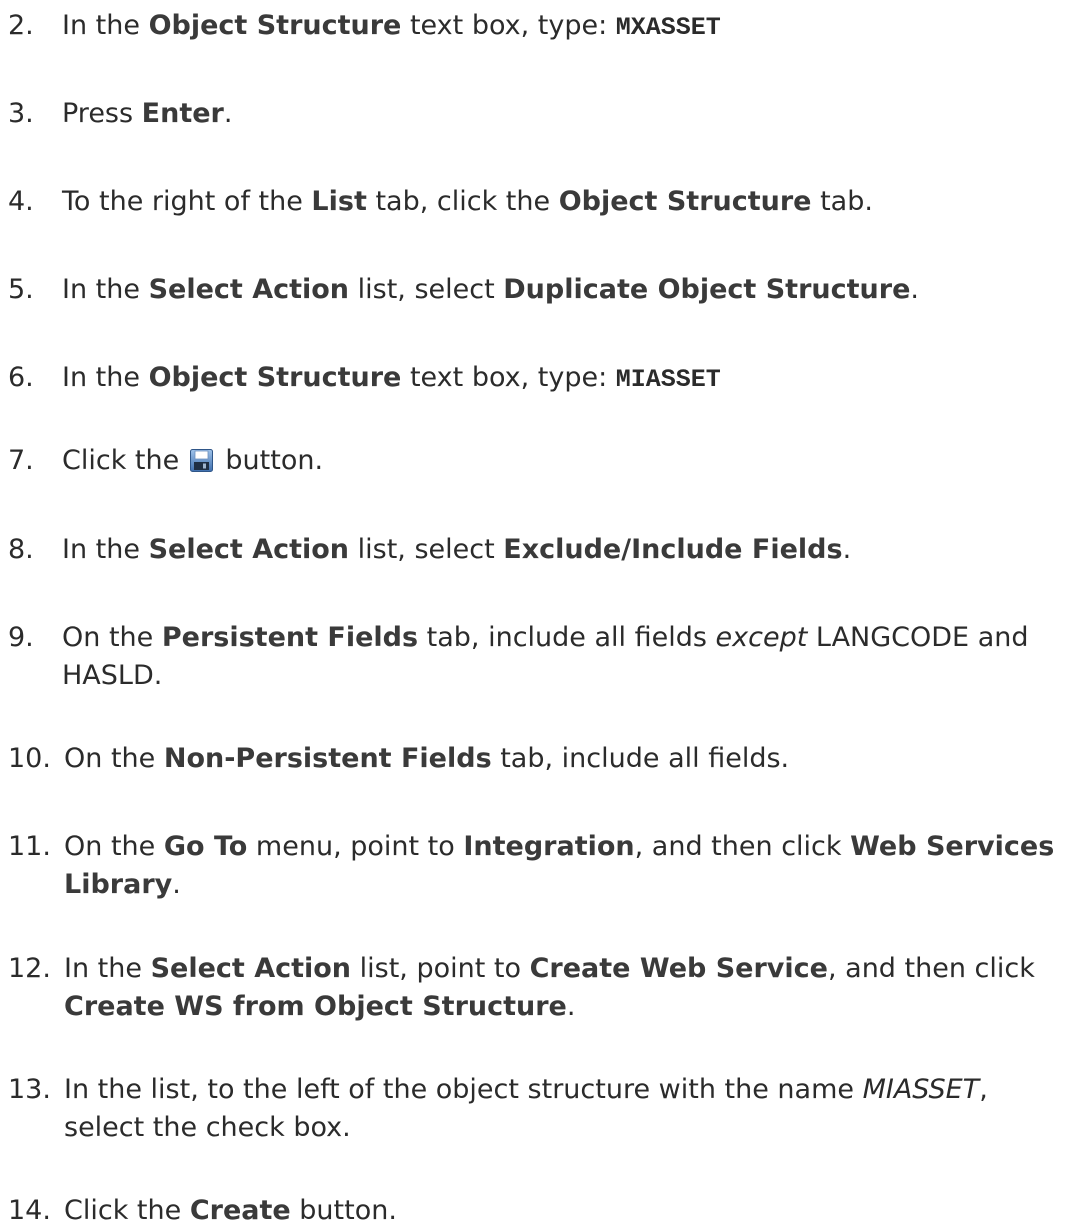  What do you see at coordinates (29, 968) in the screenshot?
I see `step-number: 12.` at bounding box center [29, 968].